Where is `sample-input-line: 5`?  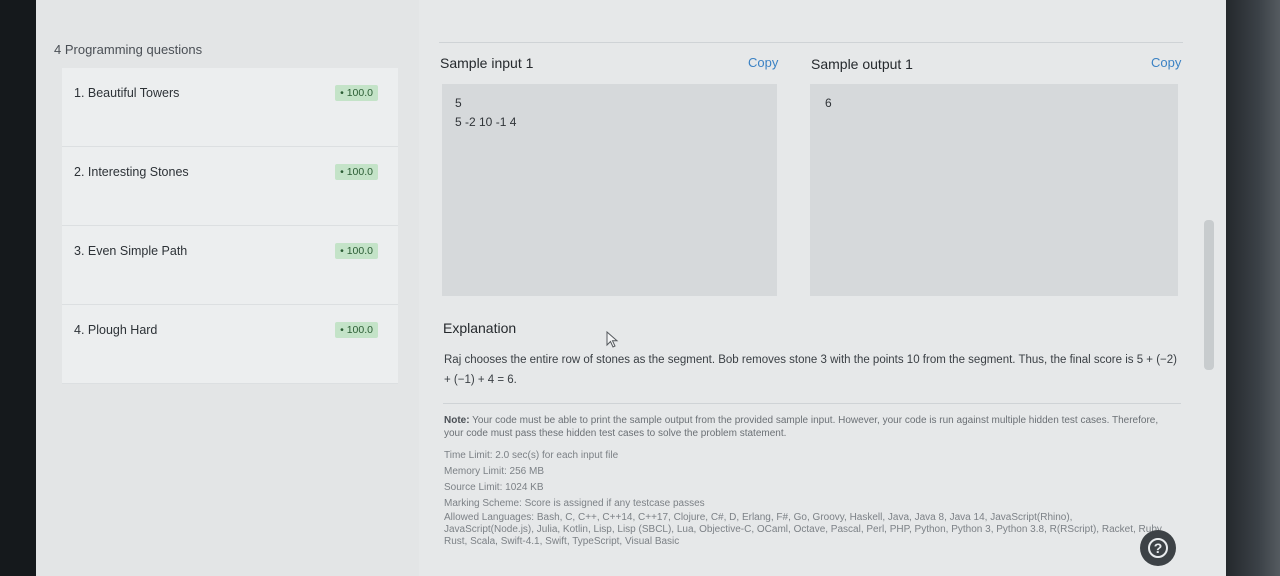
sample-input-line: 5 is located at coordinates (458, 103).